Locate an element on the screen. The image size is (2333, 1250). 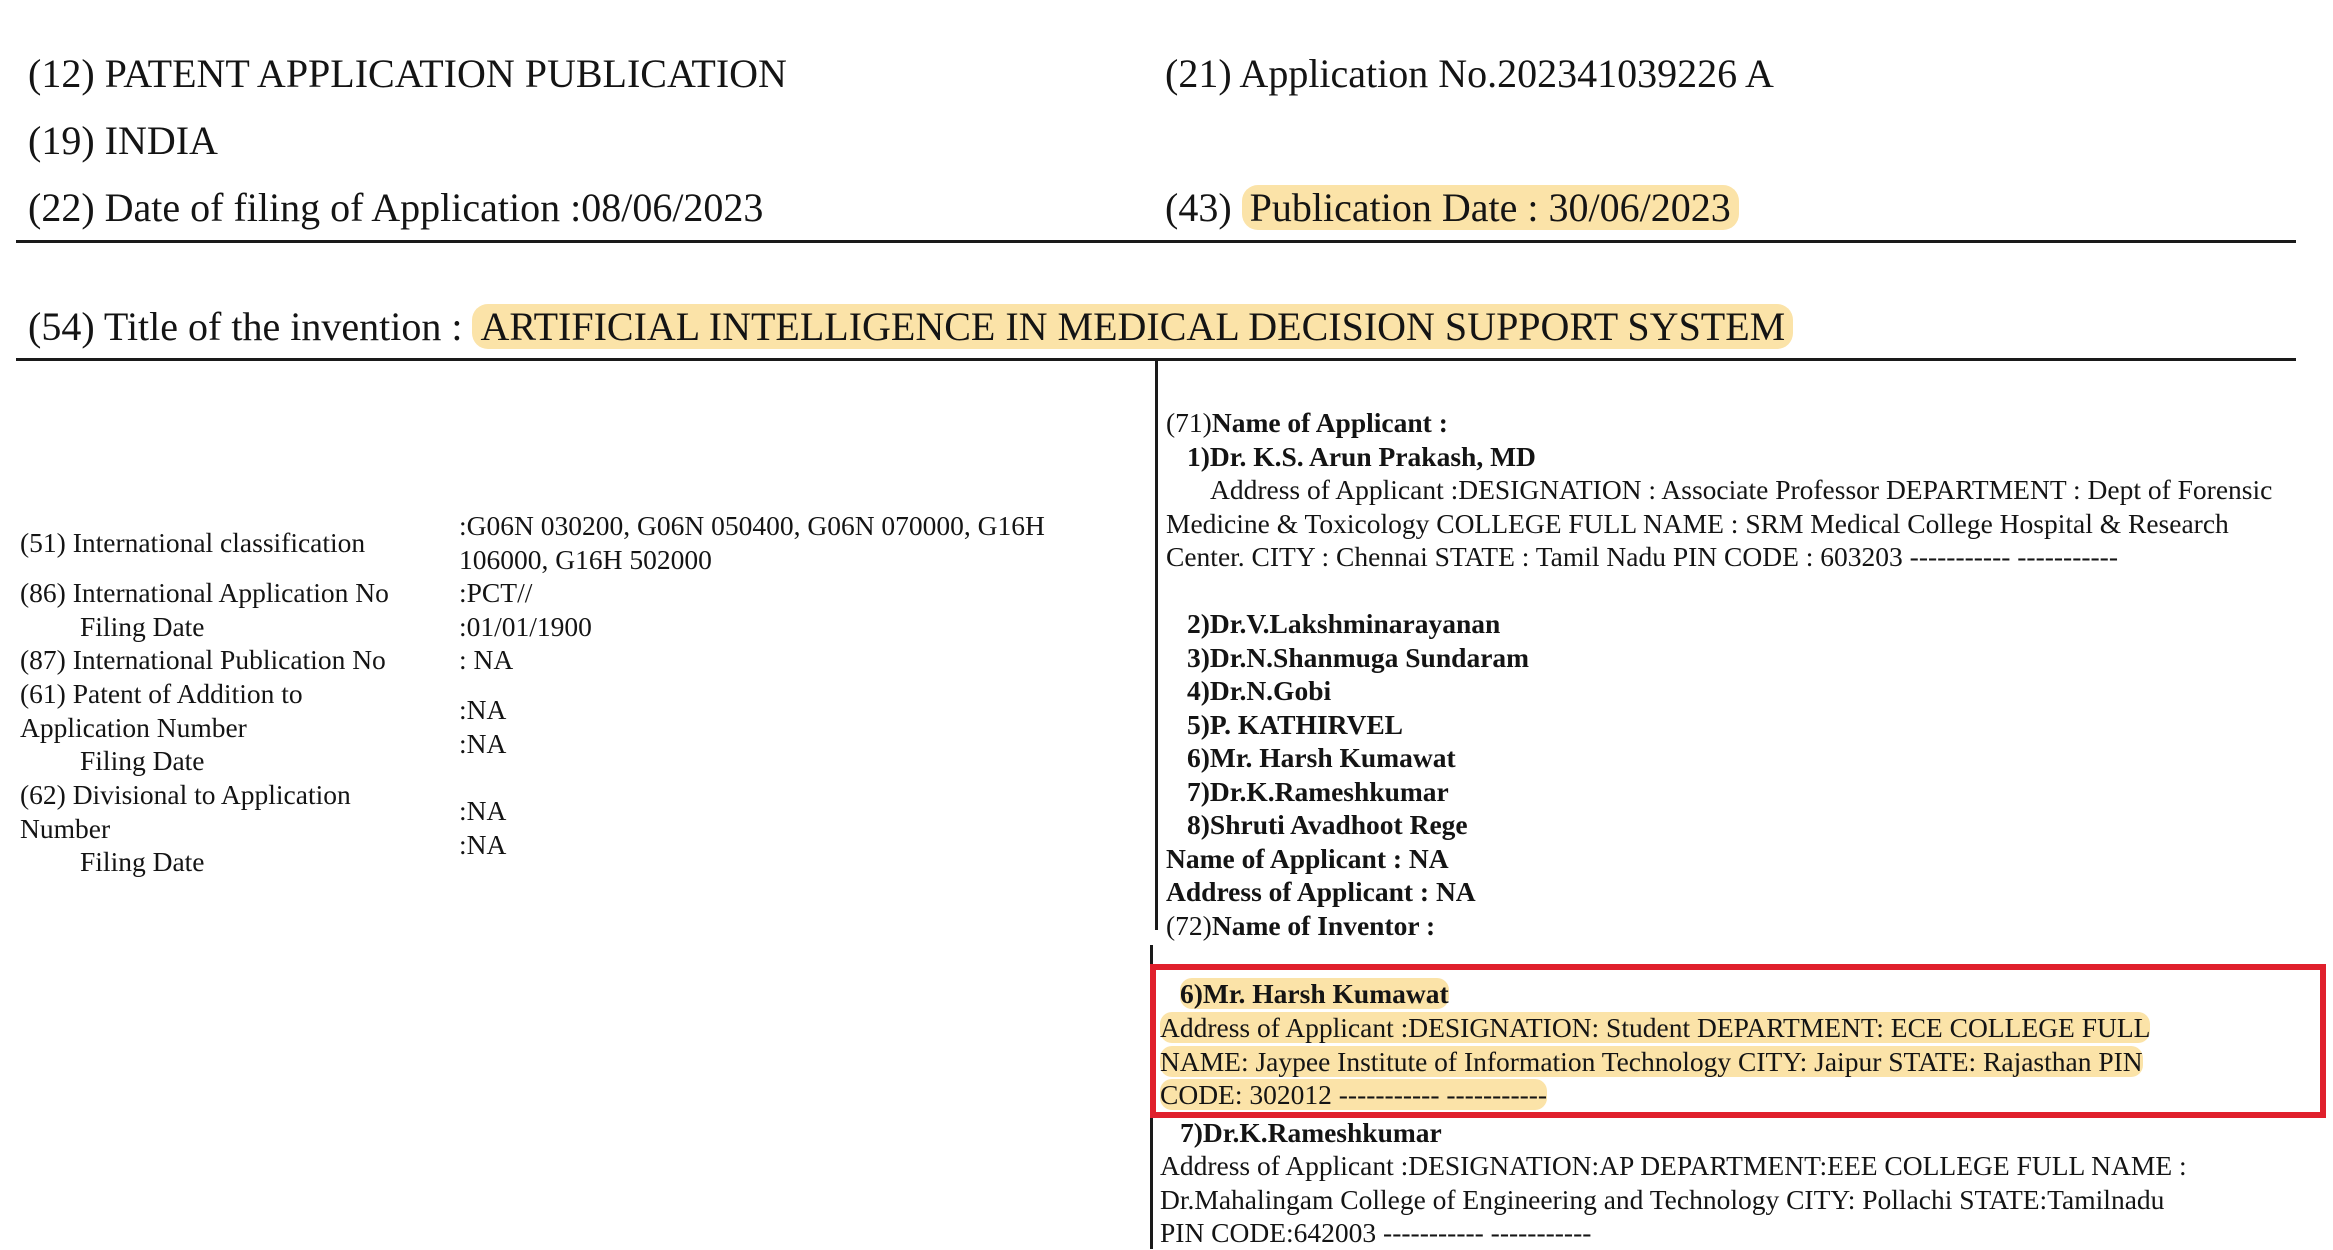
inventor-7-name: 7)Dr.K.Rameshkumar is located at coordinates (1311, 1133).